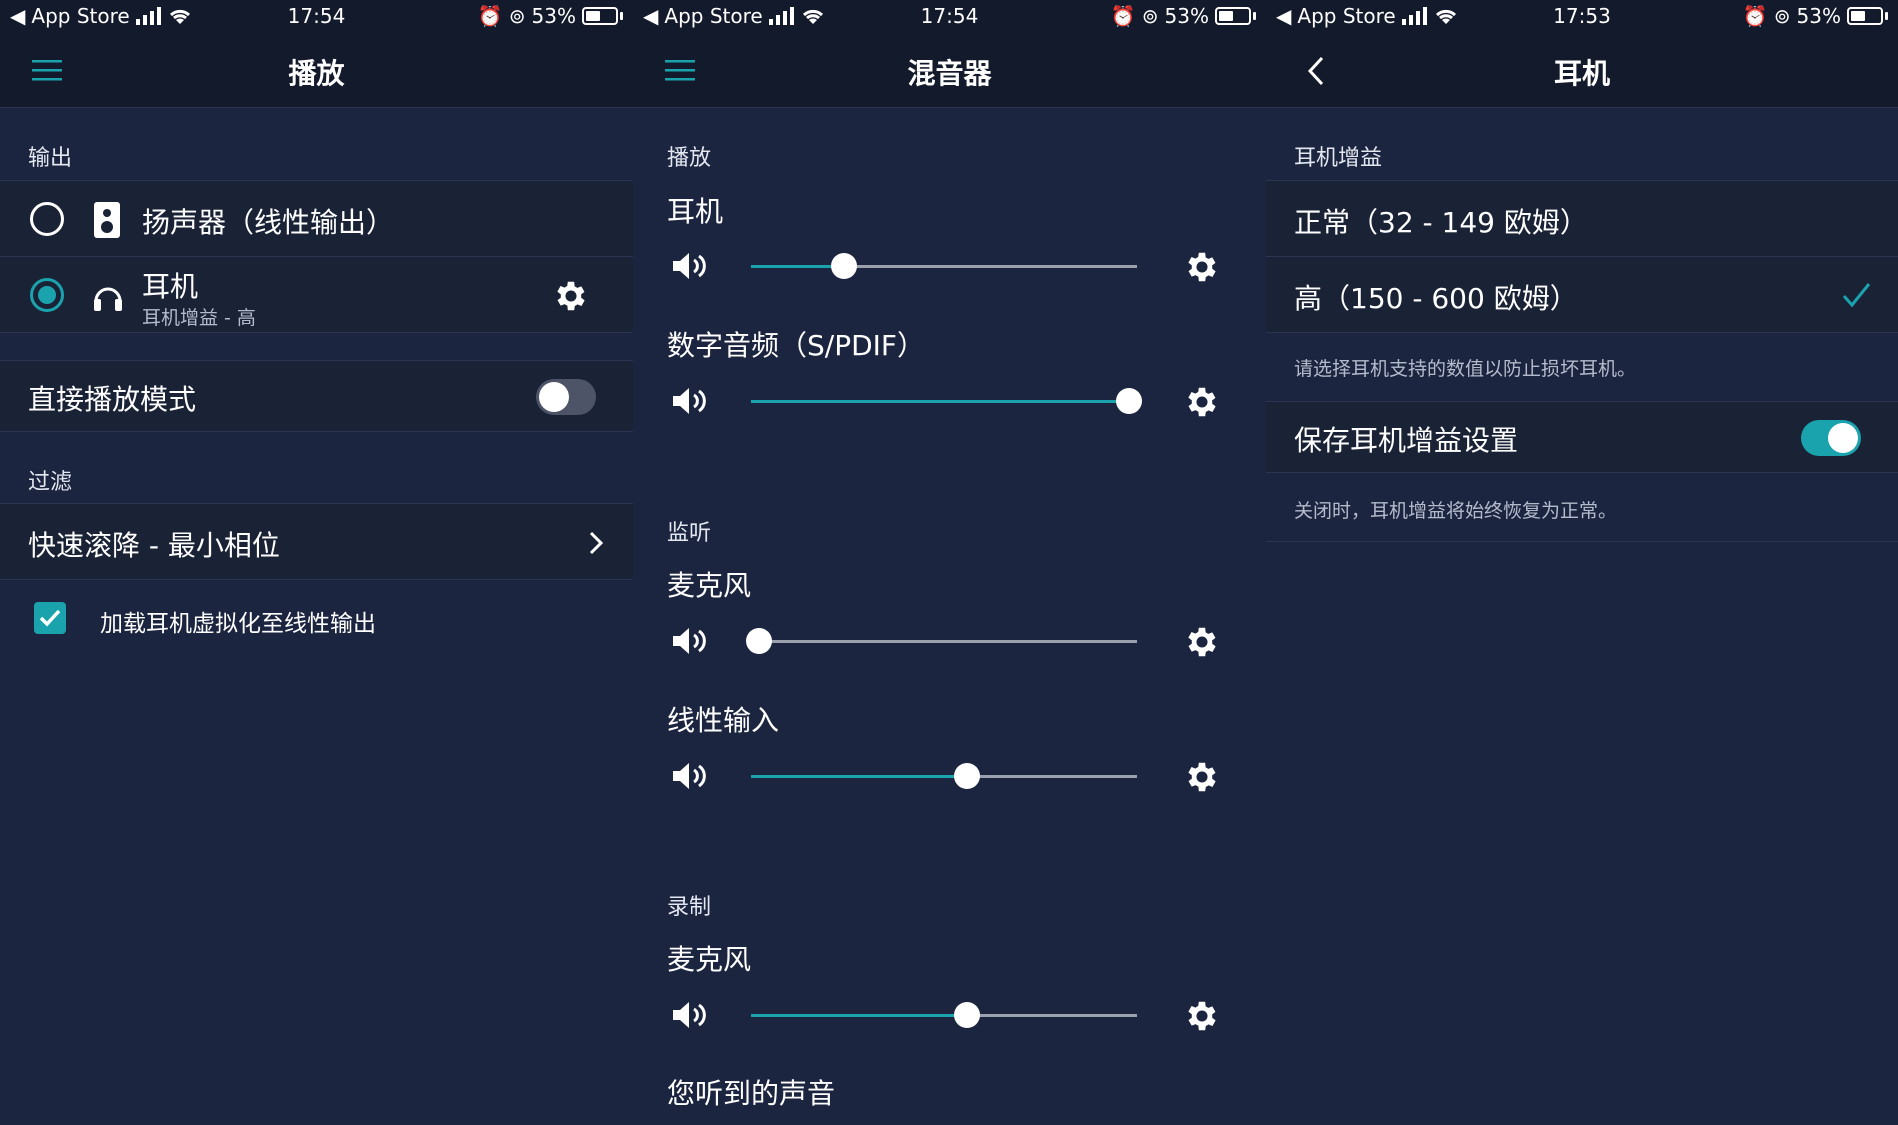  Describe the element at coordinates (316, 73) in the screenshot. I see `page-title: 播放` at that location.